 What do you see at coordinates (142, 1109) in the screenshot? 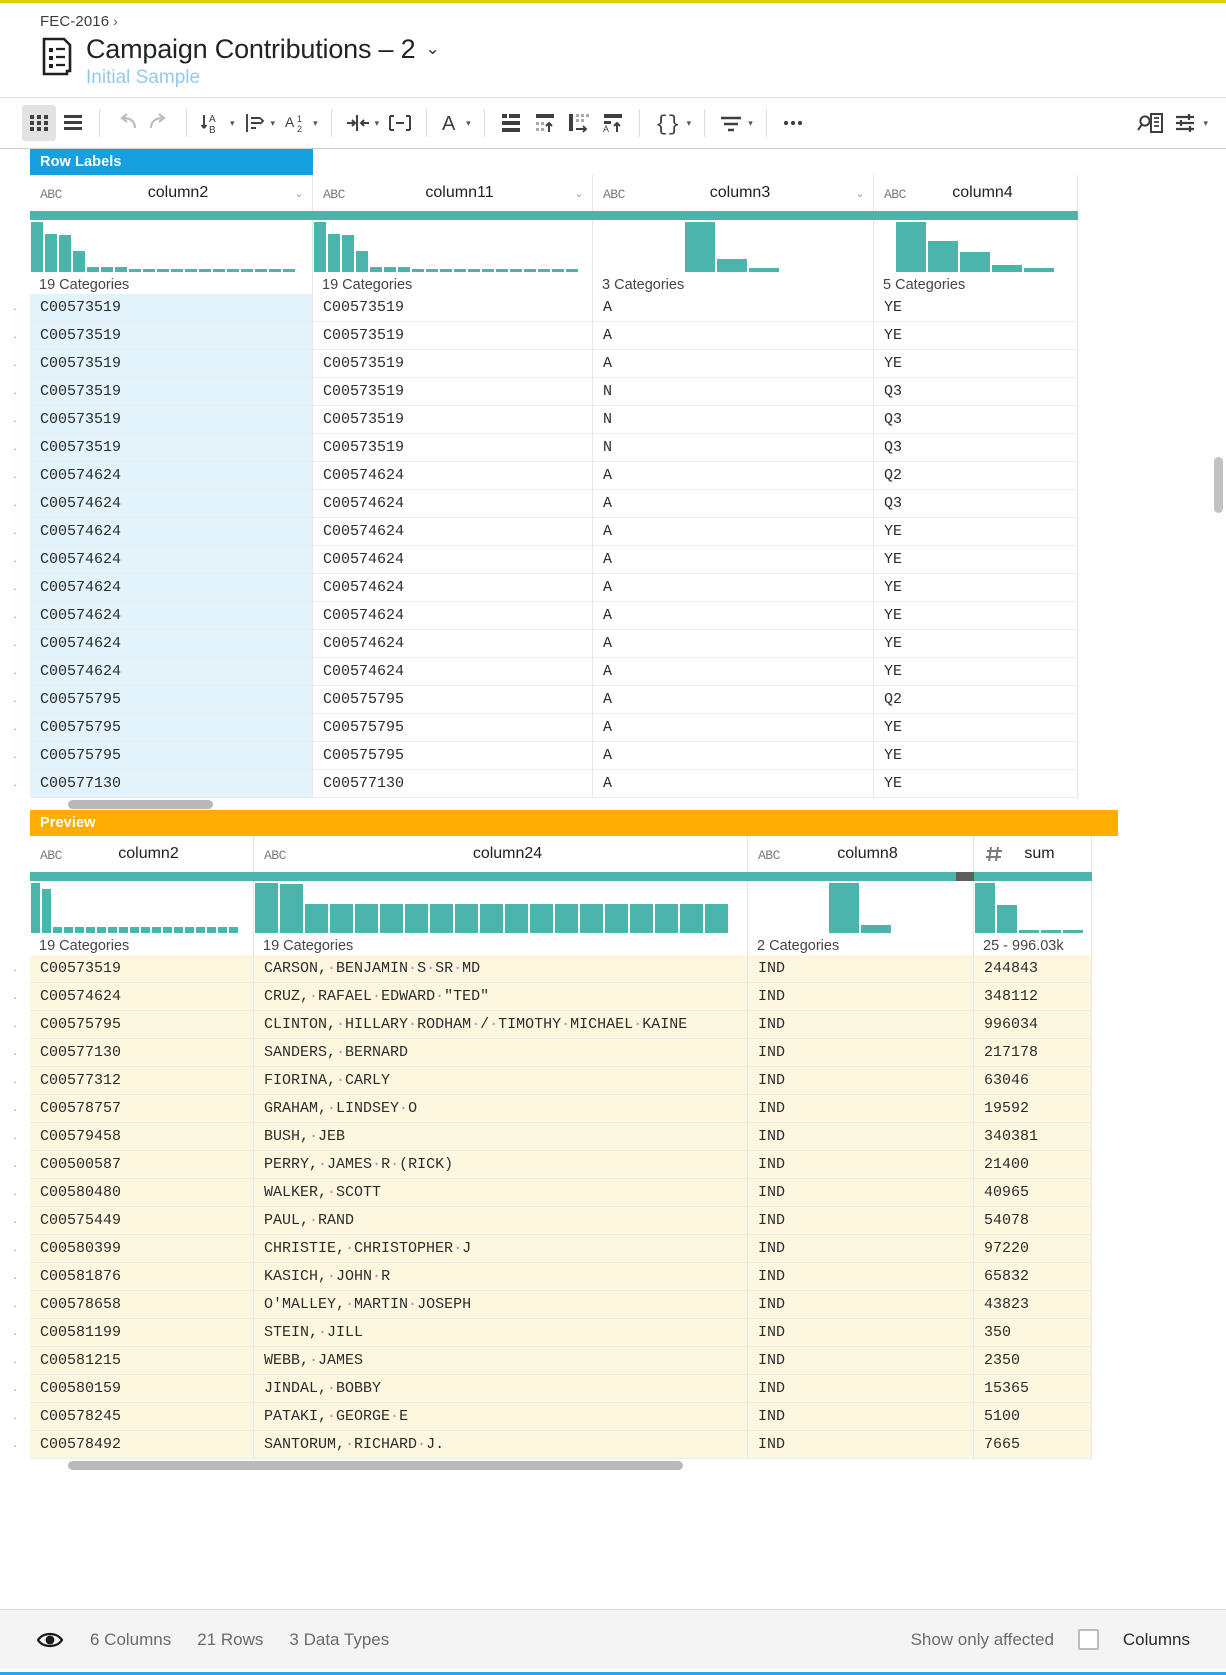
I see `cell-column2: C00578757` at bounding box center [142, 1109].